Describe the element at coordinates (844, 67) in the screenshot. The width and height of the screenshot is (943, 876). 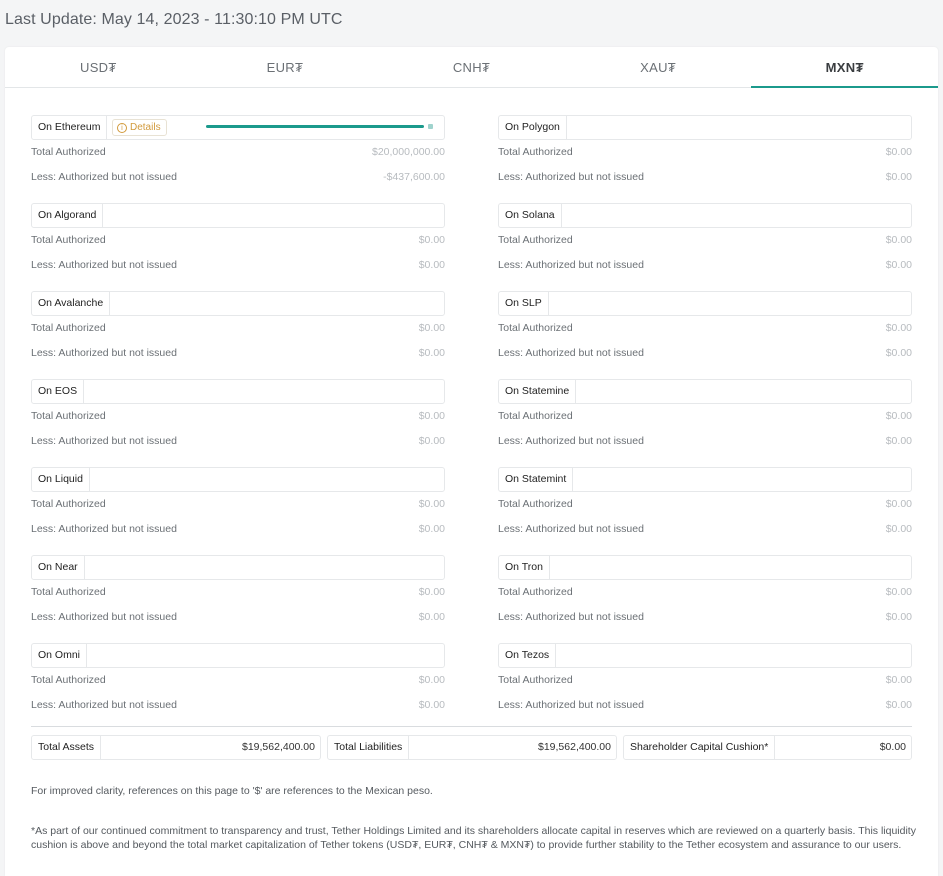
I see `tab-mxnt: MXN₮` at that location.